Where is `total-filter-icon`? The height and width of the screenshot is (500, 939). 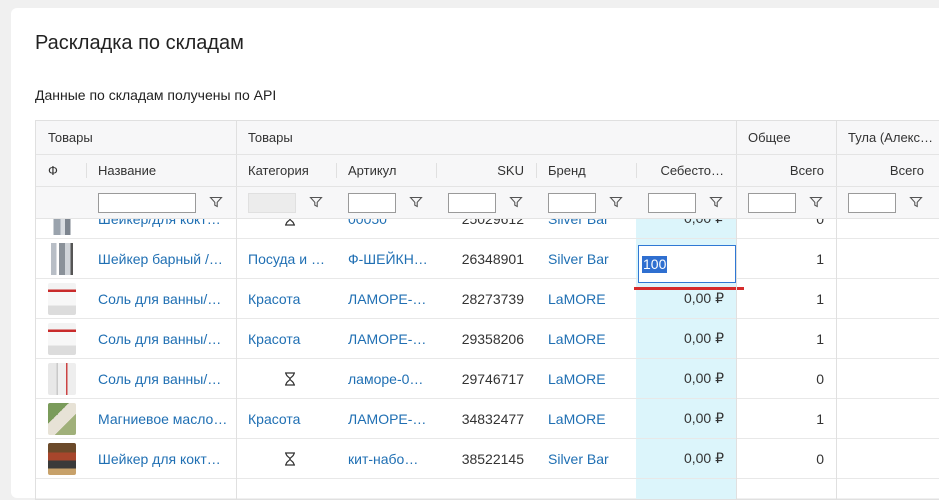
total-filter-icon is located at coordinates (816, 202).